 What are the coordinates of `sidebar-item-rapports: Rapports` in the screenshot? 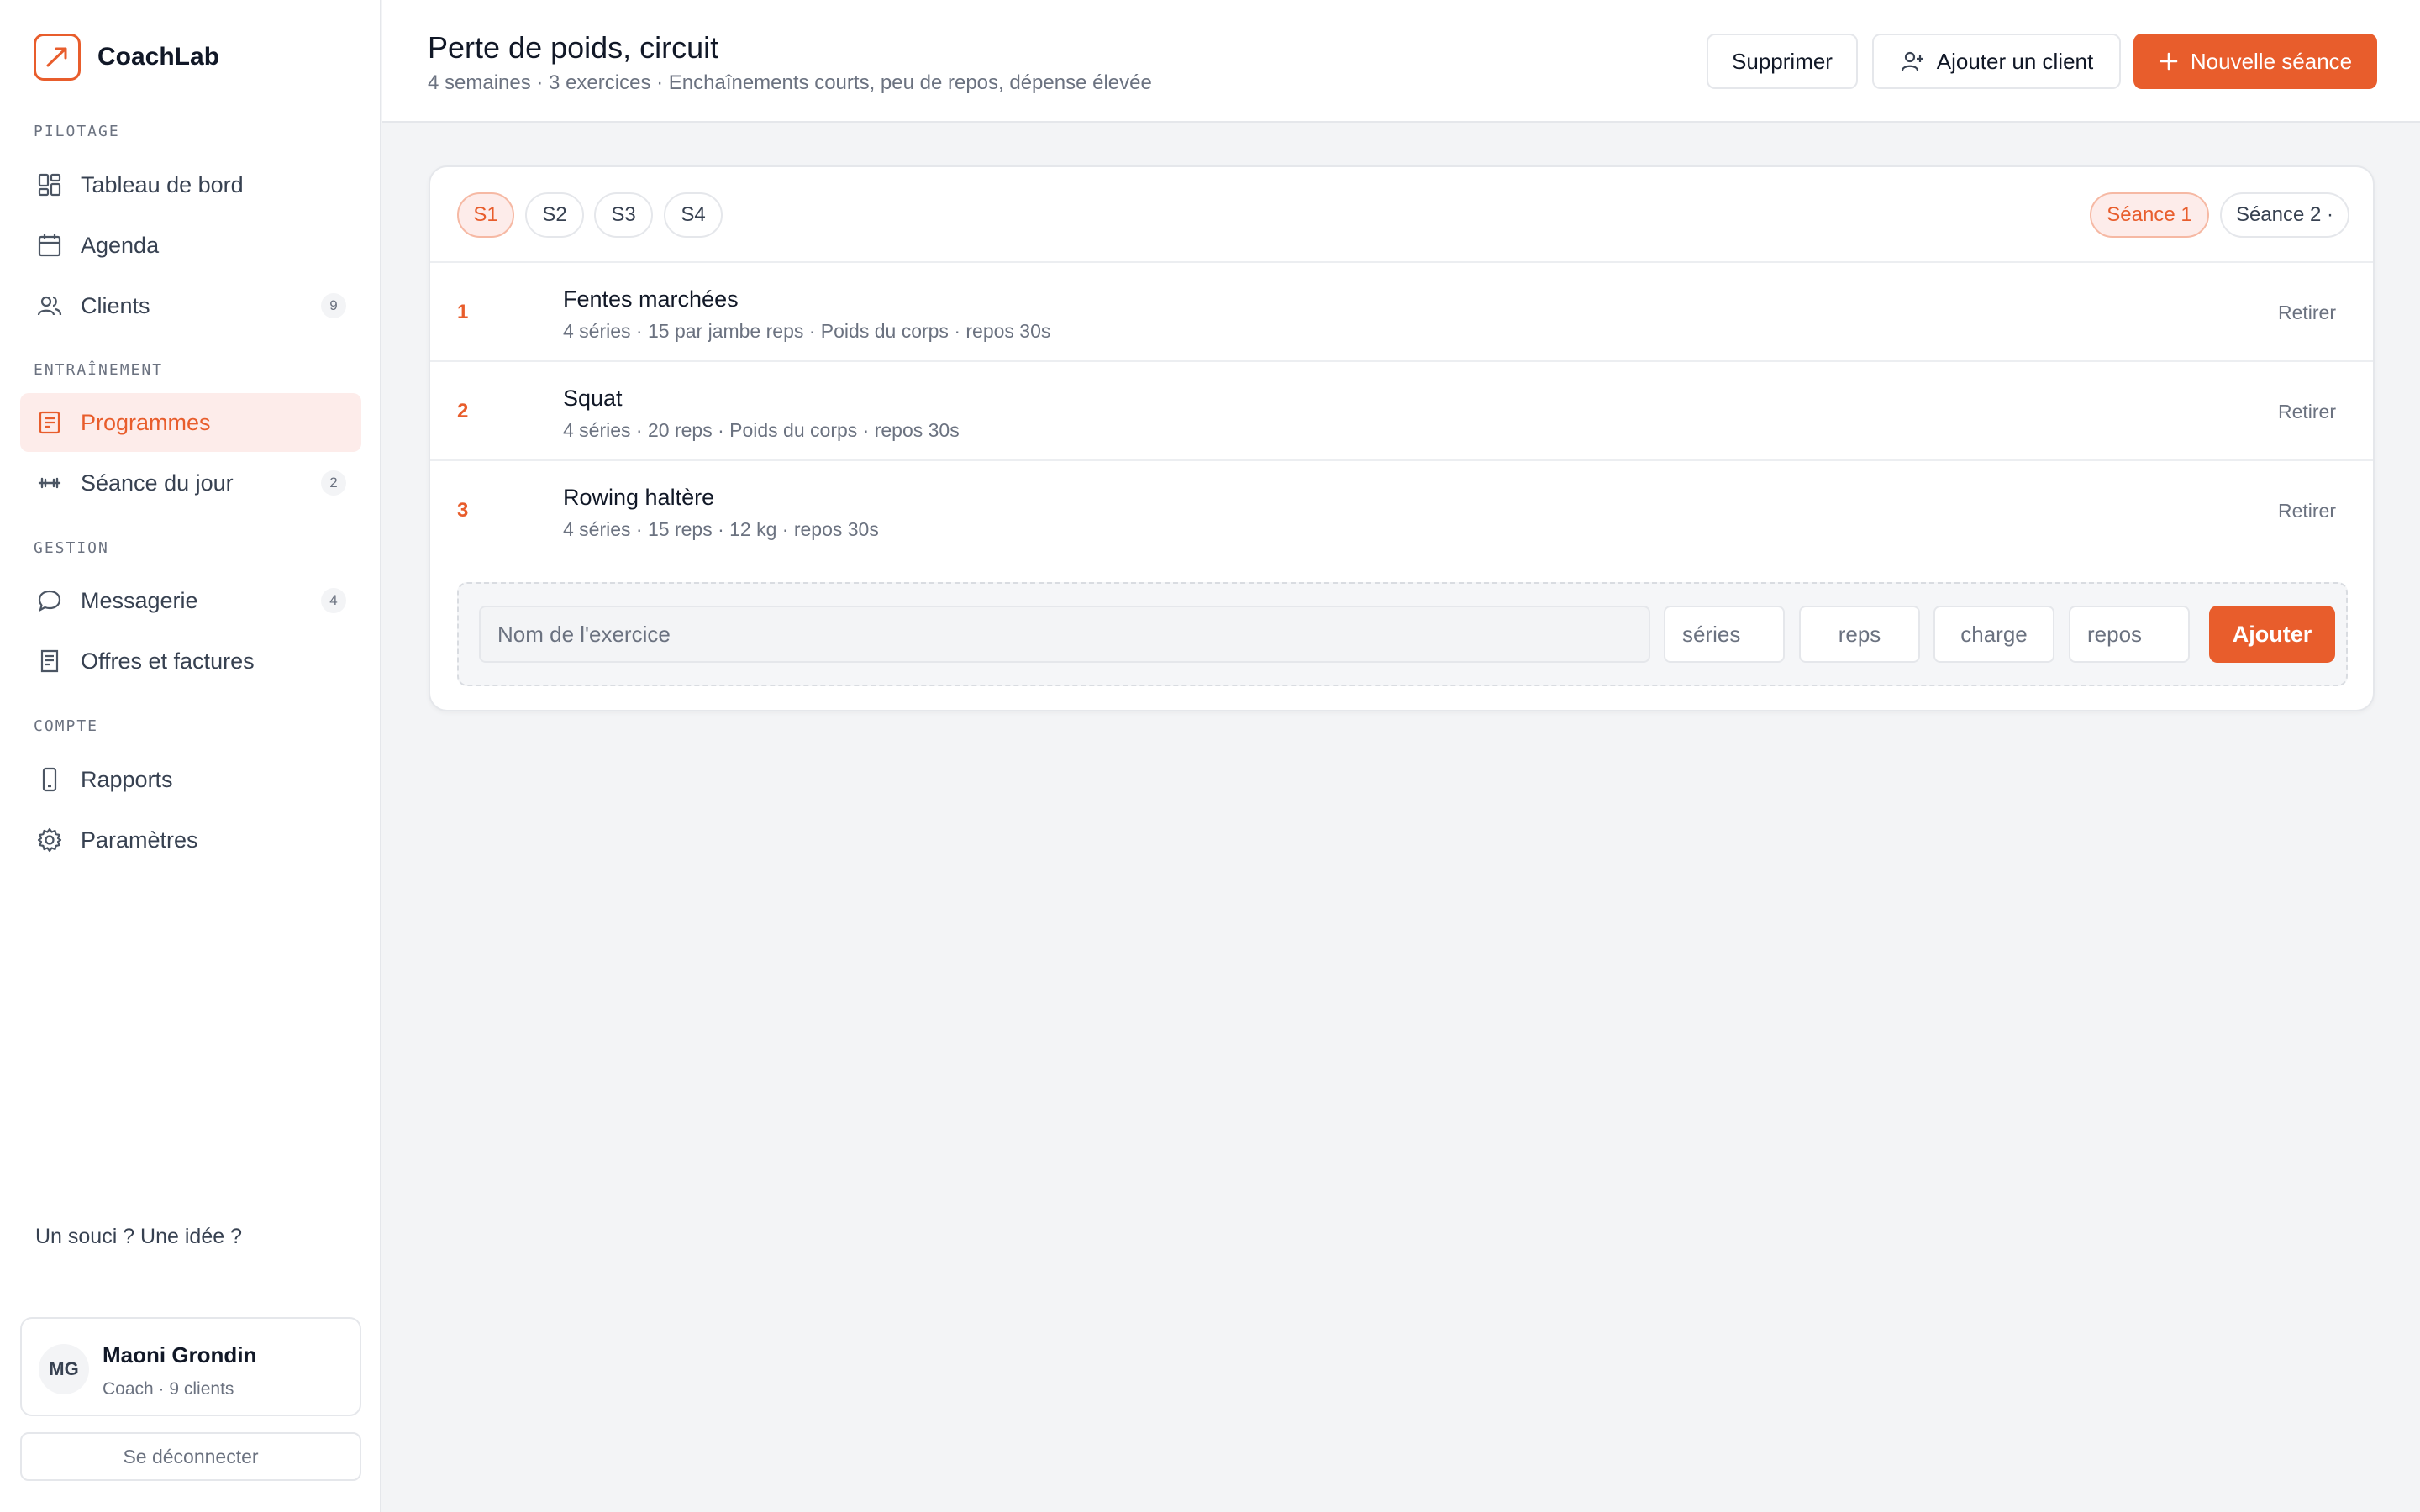 It's located at (191, 779).